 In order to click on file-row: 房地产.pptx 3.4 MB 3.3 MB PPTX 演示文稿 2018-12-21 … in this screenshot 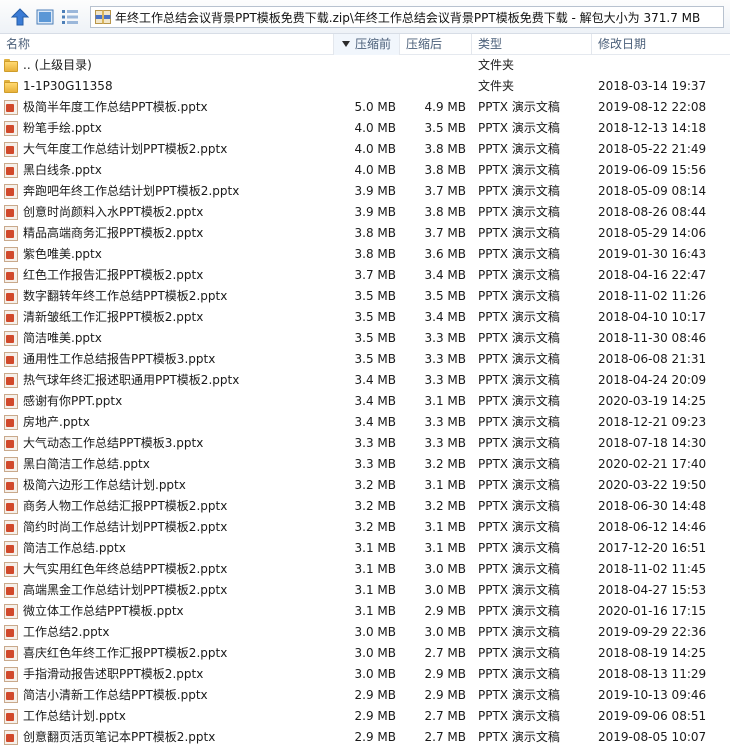, I will do `click(365, 422)`.